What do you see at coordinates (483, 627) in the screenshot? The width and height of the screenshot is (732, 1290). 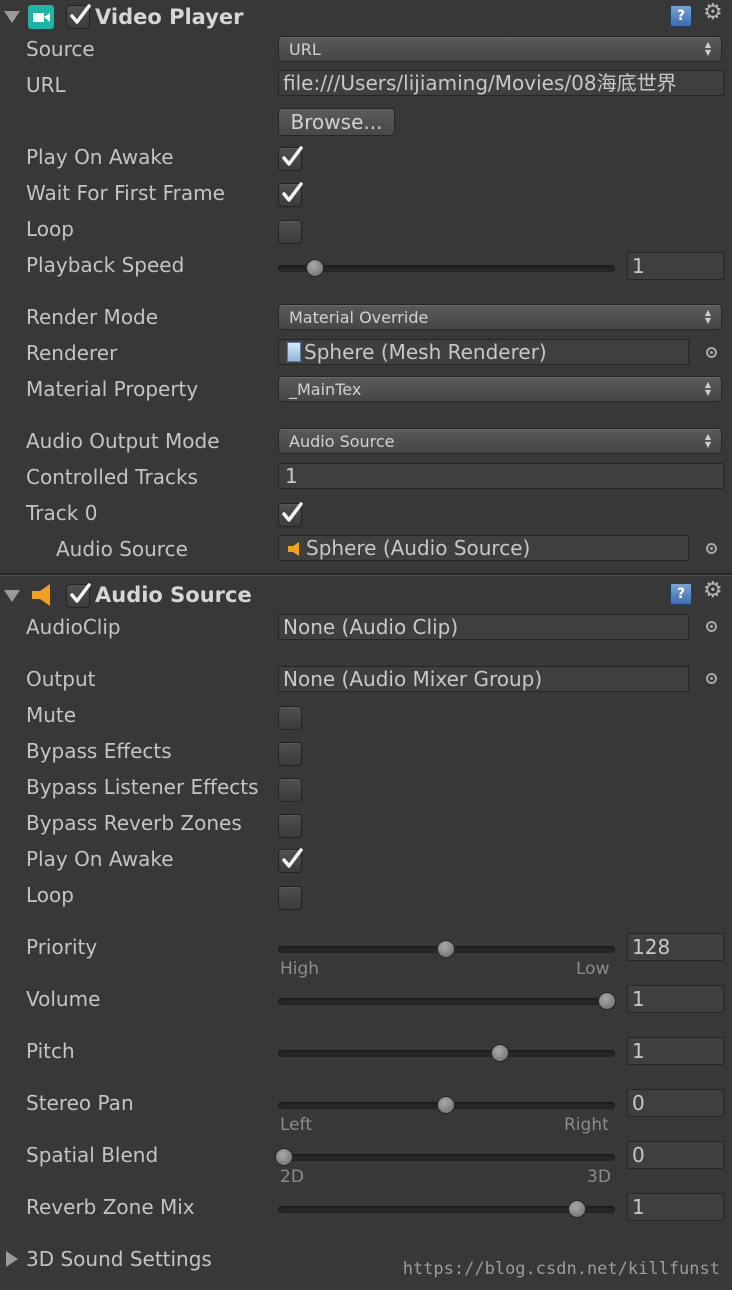 I see `audioclip-object-field: None (Audio Clip)` at bounding box center [483, 627].